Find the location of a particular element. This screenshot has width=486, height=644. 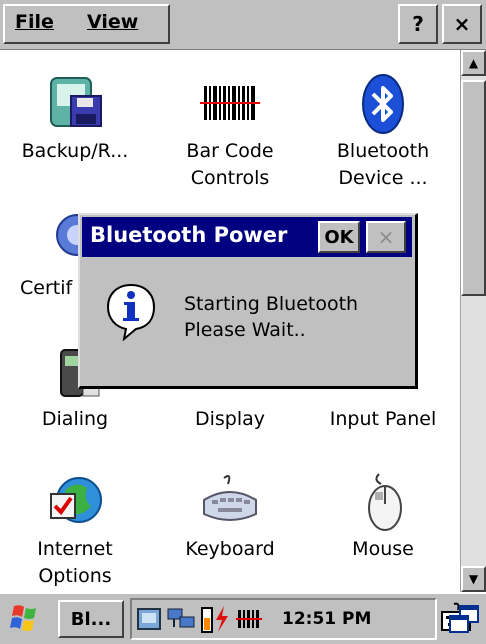

item-label: Keyboard is located at coordinates (230, 549).